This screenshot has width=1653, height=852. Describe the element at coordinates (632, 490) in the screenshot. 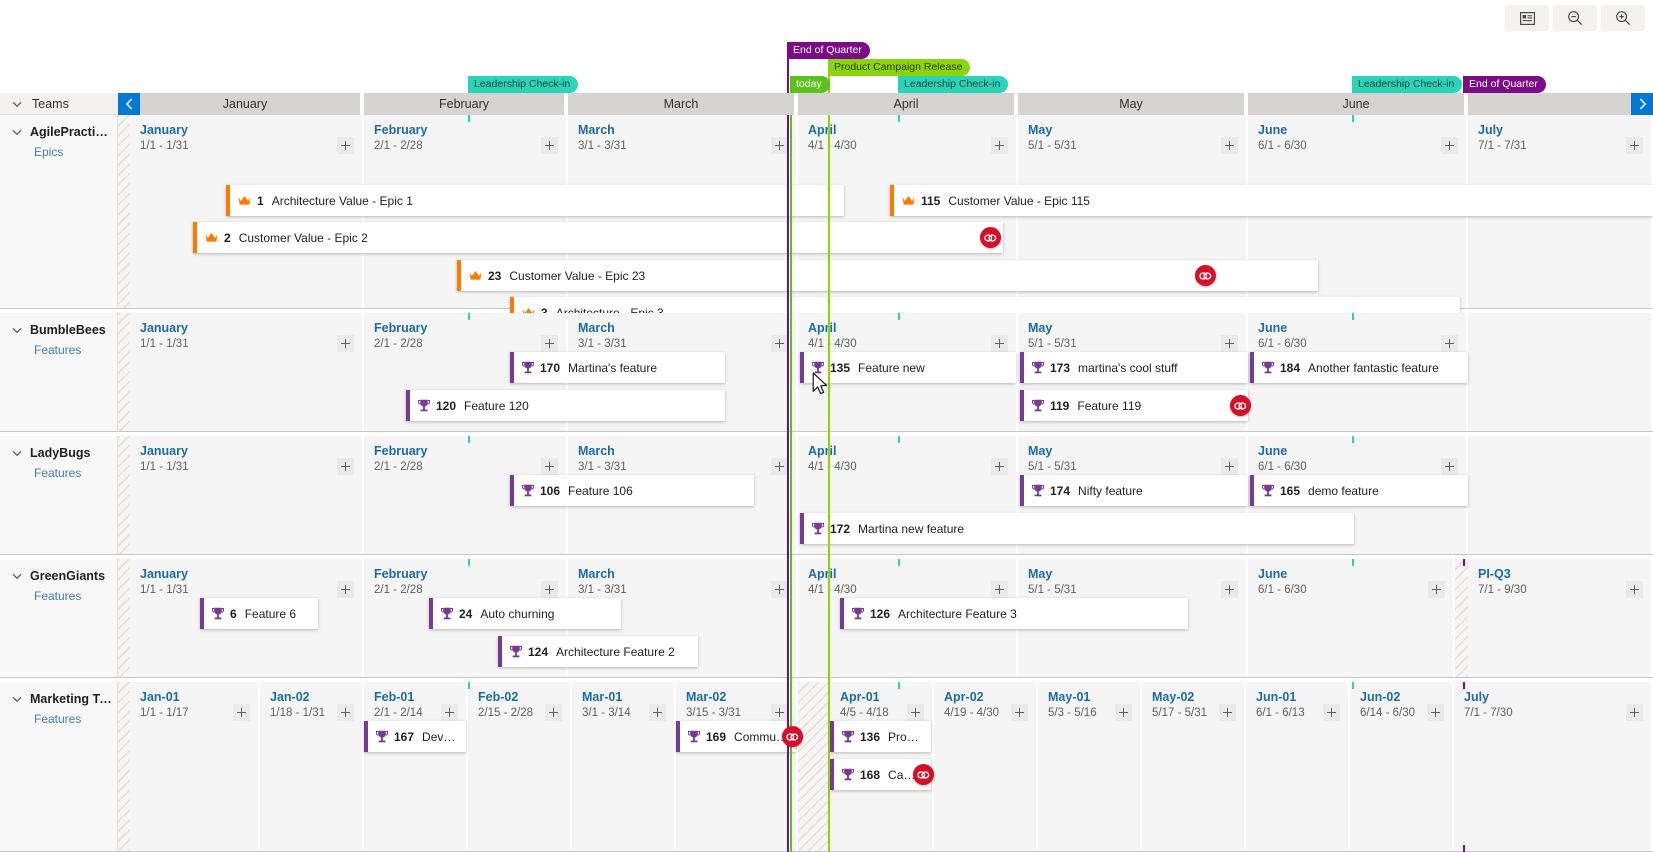

I see `feature-card: 106 Feature 106` at that location.